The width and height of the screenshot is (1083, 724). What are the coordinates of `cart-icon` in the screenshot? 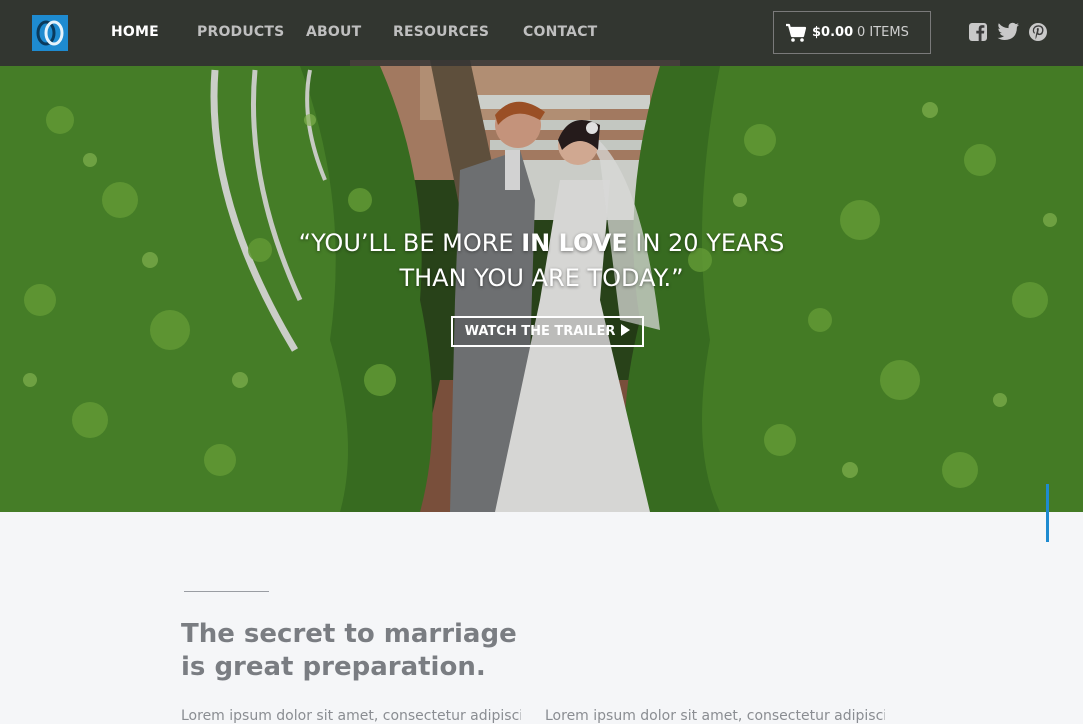 It's located at (796, 32).